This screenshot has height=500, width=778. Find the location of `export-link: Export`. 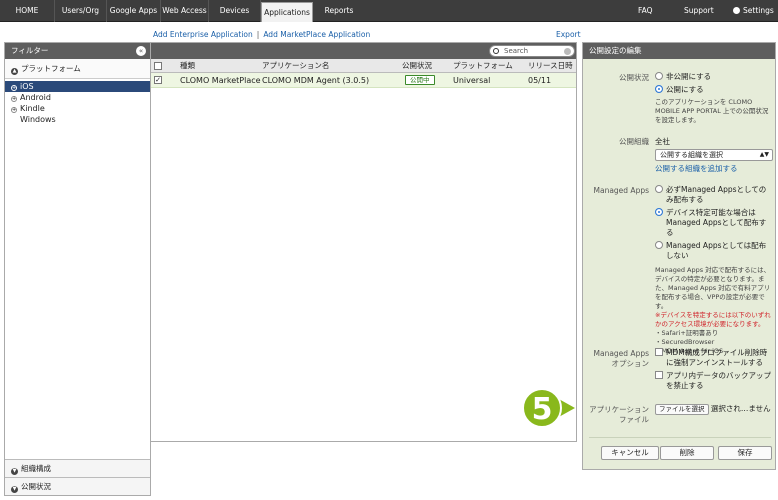

export-link: Export is located at coordinates (568, 34).